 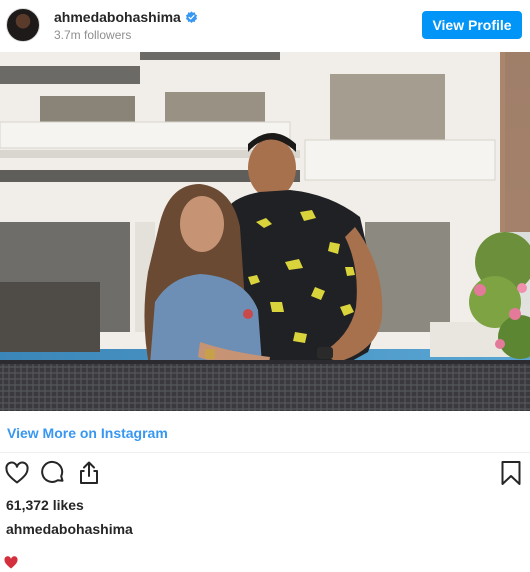 I want to click on action-bar, so click(x=265, y=474).